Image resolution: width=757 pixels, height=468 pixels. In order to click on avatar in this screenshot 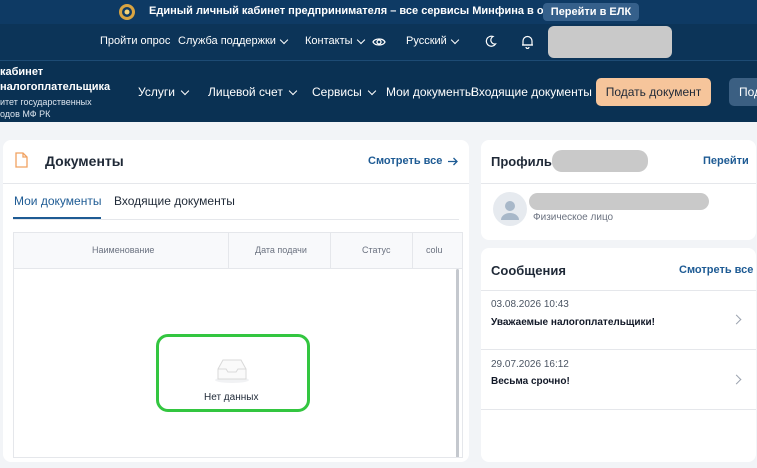, I will do `click(510, 209)`.